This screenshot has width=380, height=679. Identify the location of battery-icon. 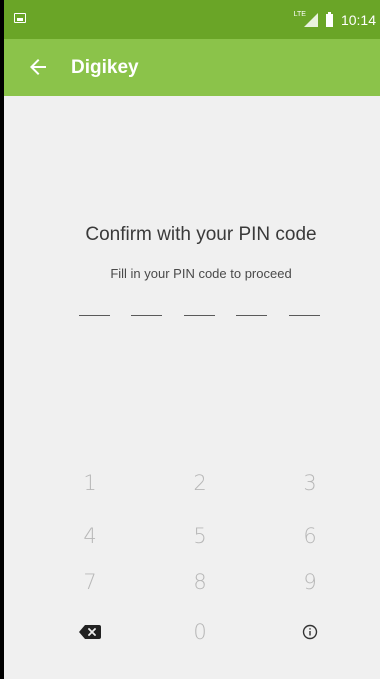
(329, 19).